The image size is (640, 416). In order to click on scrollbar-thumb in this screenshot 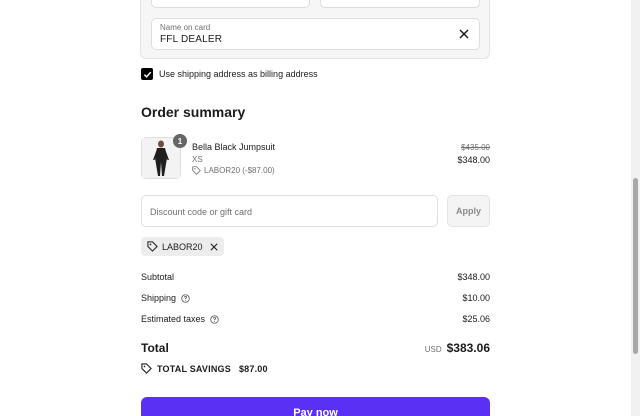, I will do `click(635, 266)`.